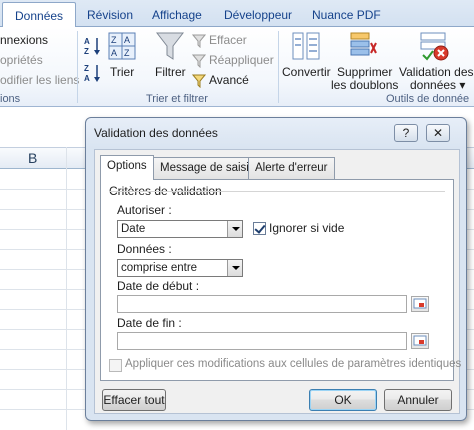 Image resolution: width=474 pixels, height=430 pixels. What do you see at coordinates (437, 85) in the screenshot?
I see `validation-donnees-label-2: données ▾` at bounding box center [437, 85].